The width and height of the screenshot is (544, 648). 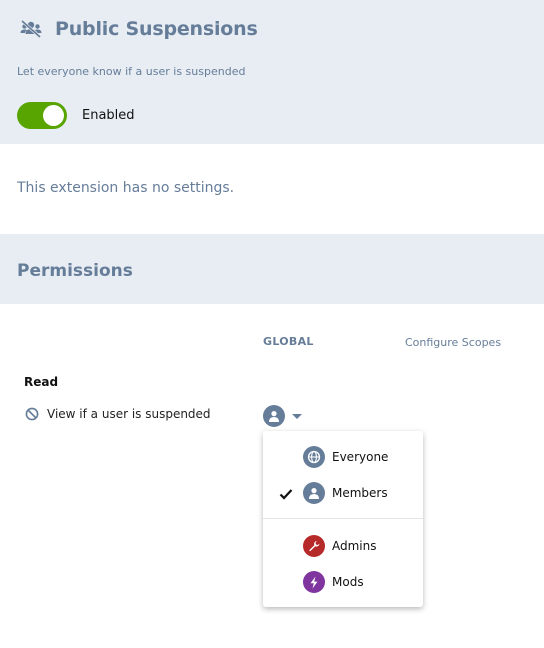 I want to click on dropdown-item-everyone: Everyone, so click(x=343, y=457).